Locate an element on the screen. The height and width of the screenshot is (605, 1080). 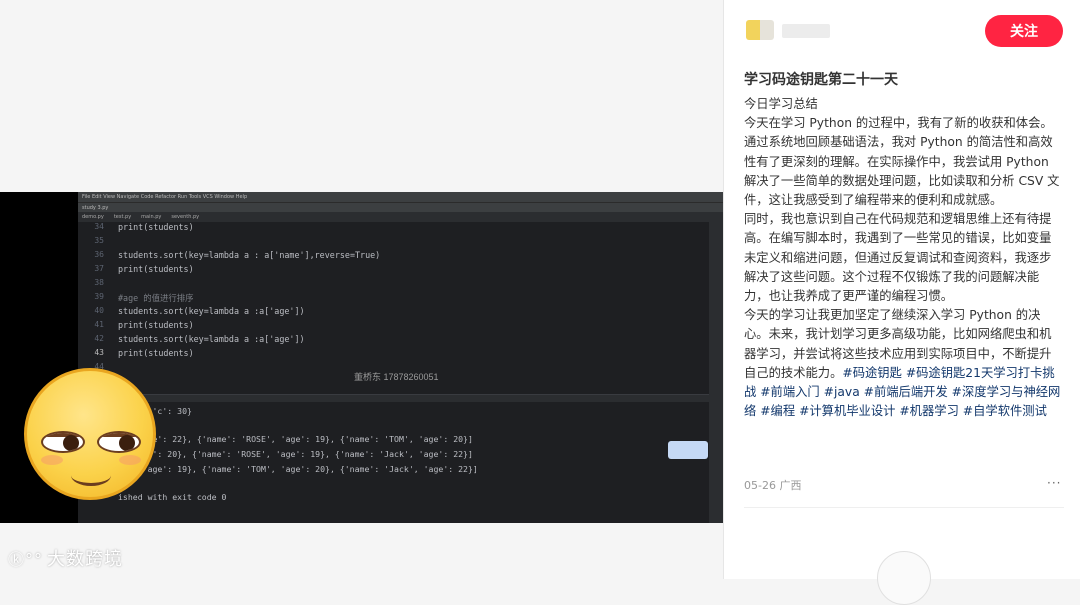
post-paragraph: 今日学习总结 is located at coordinates (781, 104).